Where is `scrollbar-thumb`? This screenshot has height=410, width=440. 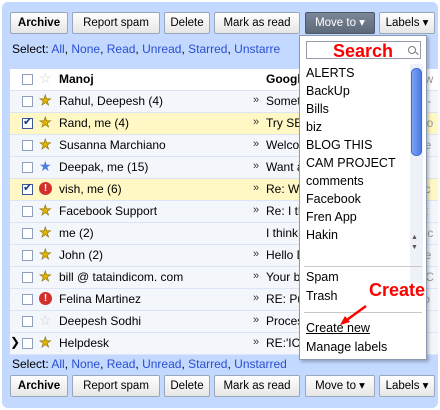
scrollbar-thumb is located at coordinates (416, 112).